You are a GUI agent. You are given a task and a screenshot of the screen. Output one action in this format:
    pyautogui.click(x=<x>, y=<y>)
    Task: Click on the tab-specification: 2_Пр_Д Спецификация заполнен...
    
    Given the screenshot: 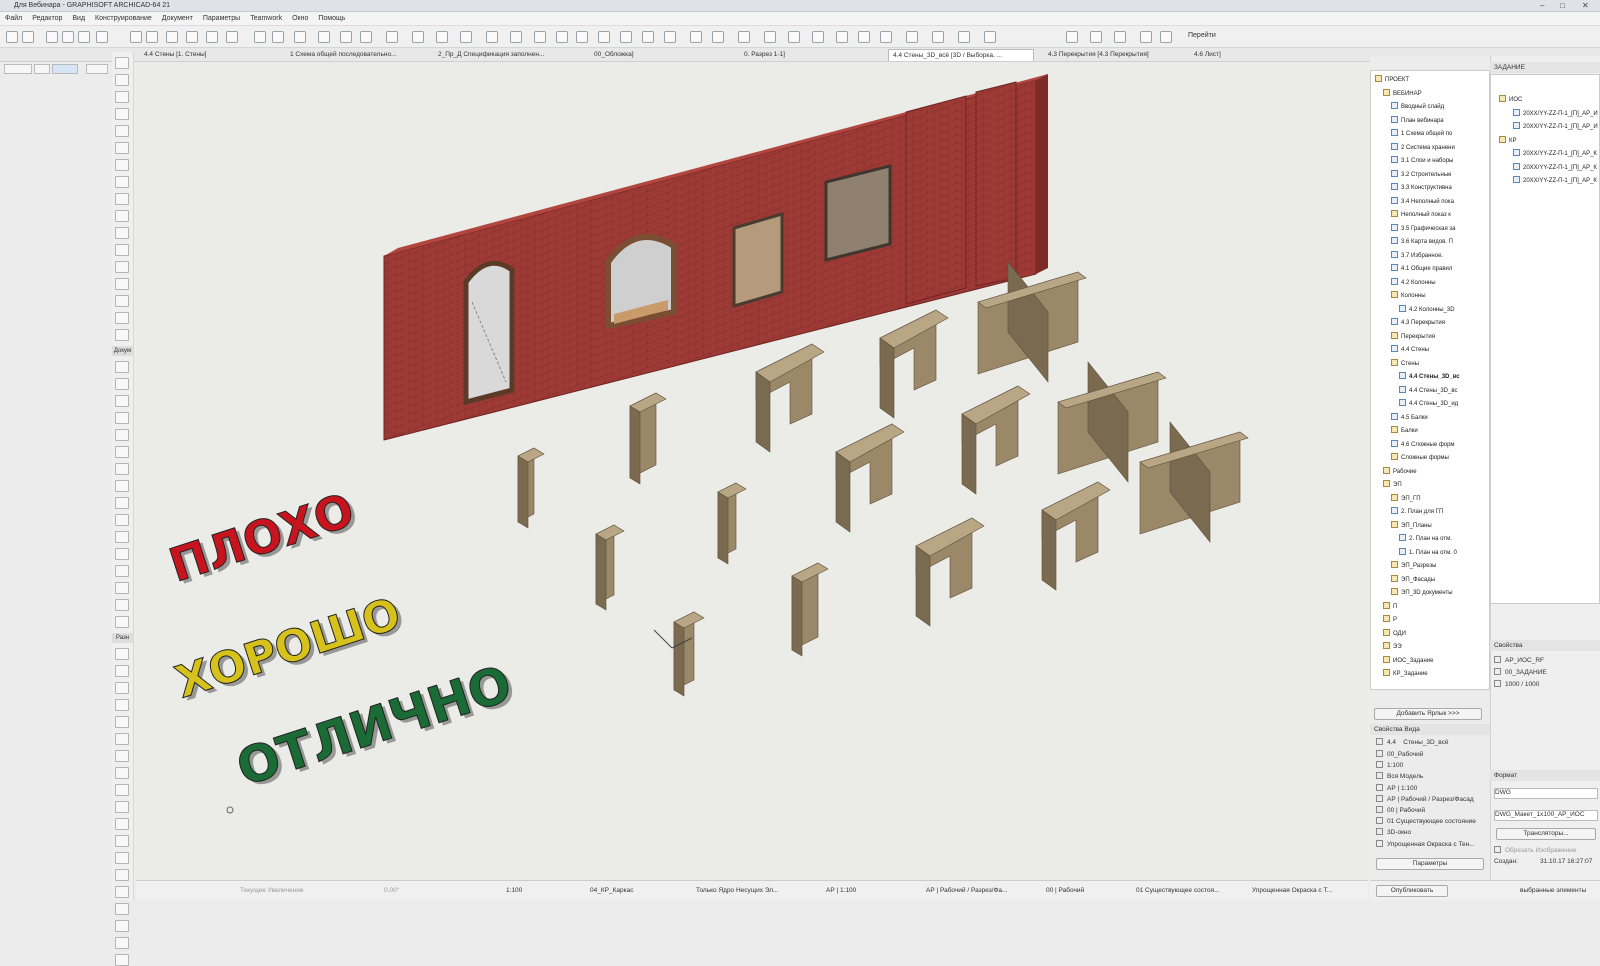 What is the action you would take?
    pyautogui.click(x=504, y=55)
    